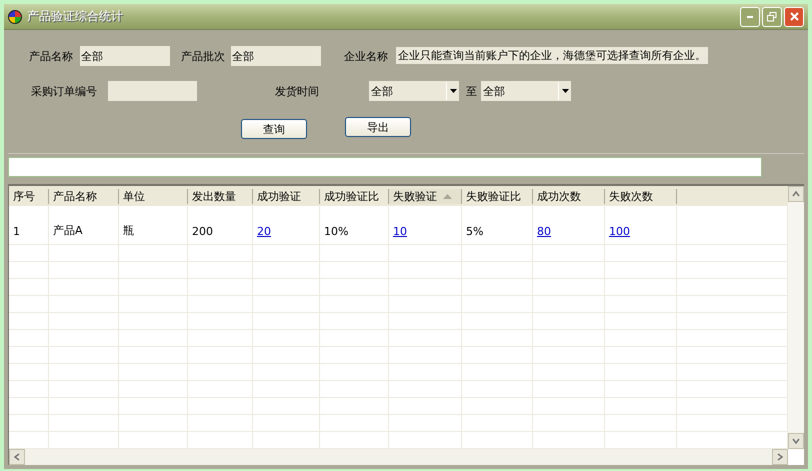  Describe the element at coordinates (447, 196) in the screenshot. I see `sort-arrow-icon` at that location.